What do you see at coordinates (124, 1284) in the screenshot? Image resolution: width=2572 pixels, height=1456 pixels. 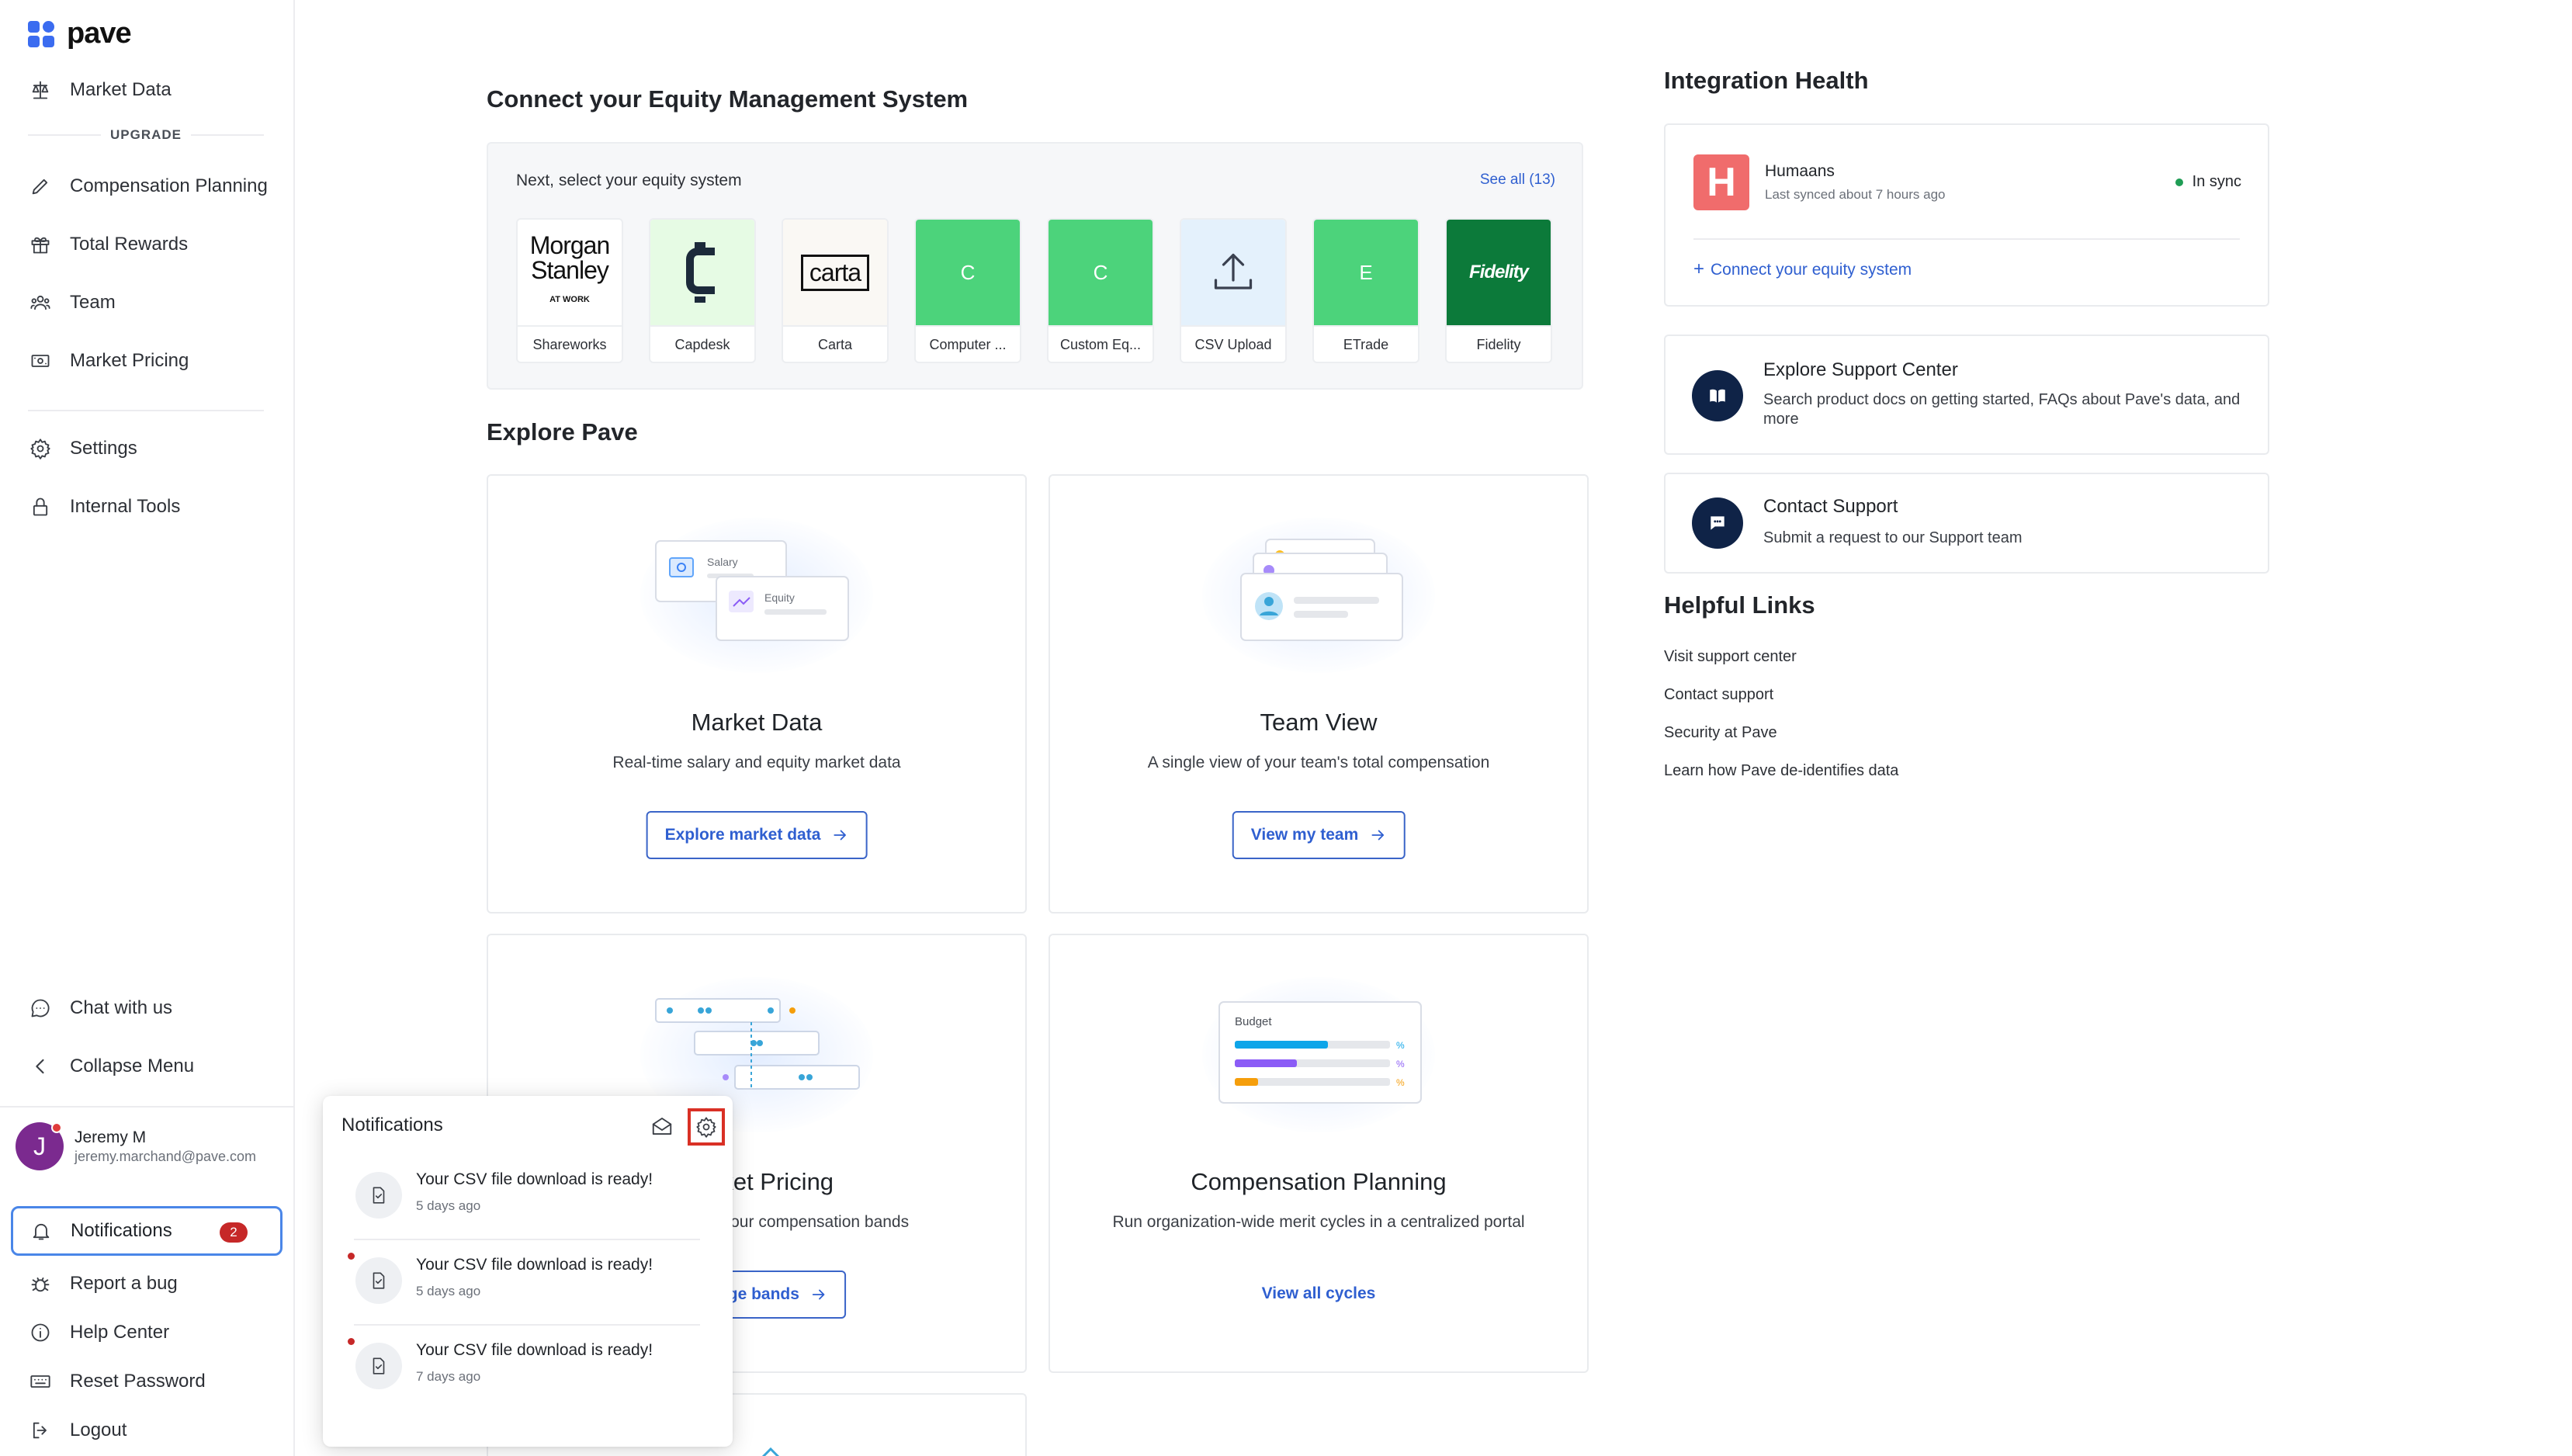 I see `sidebar-item-label: Report a bug` at bounding box center [124, 1284].